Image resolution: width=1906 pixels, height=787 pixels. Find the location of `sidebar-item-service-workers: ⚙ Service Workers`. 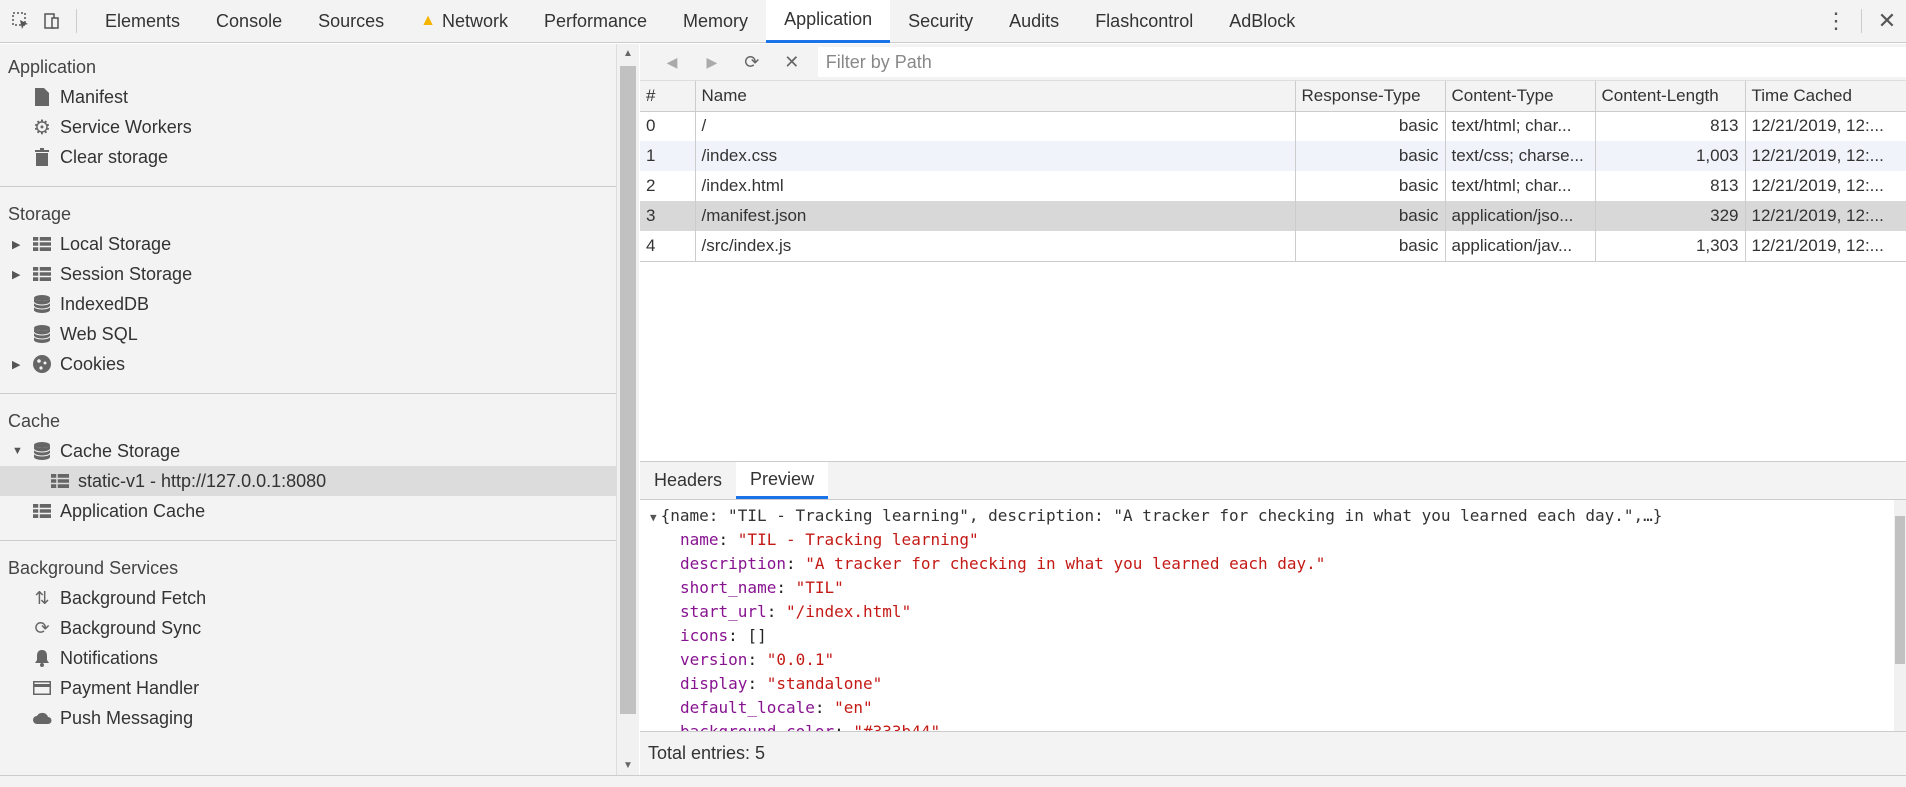

sidebar-item-service-workers: ⚙ Service Workers is located at coordinates (308, 127).